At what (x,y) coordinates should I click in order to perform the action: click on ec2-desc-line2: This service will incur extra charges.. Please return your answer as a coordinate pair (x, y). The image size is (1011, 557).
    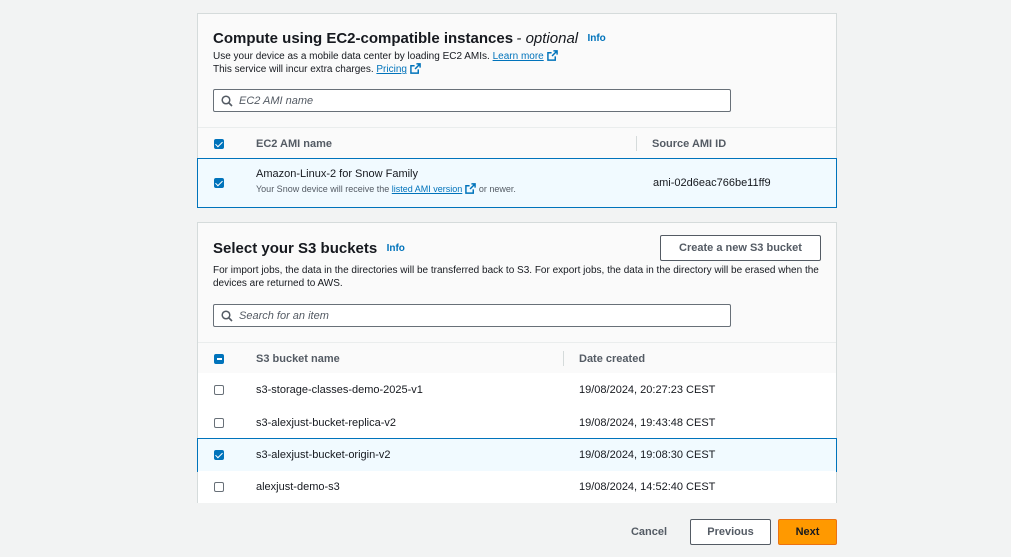
    Looking at the image, I should click on (293, 69).